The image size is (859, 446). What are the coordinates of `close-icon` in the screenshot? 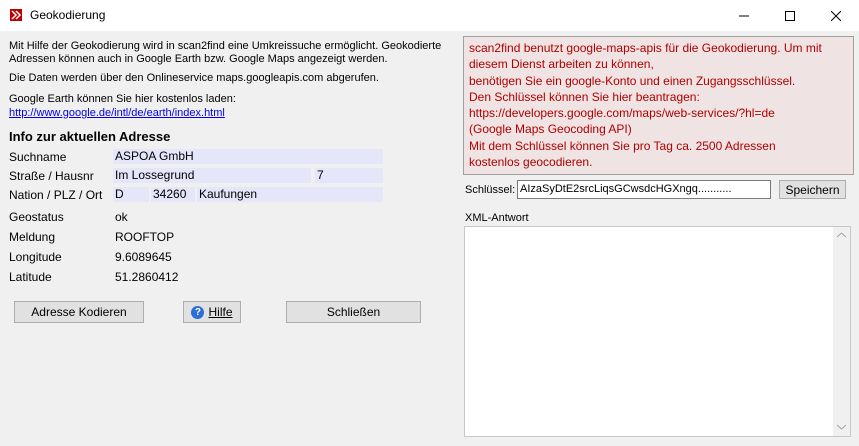 It's located at (836, 15).